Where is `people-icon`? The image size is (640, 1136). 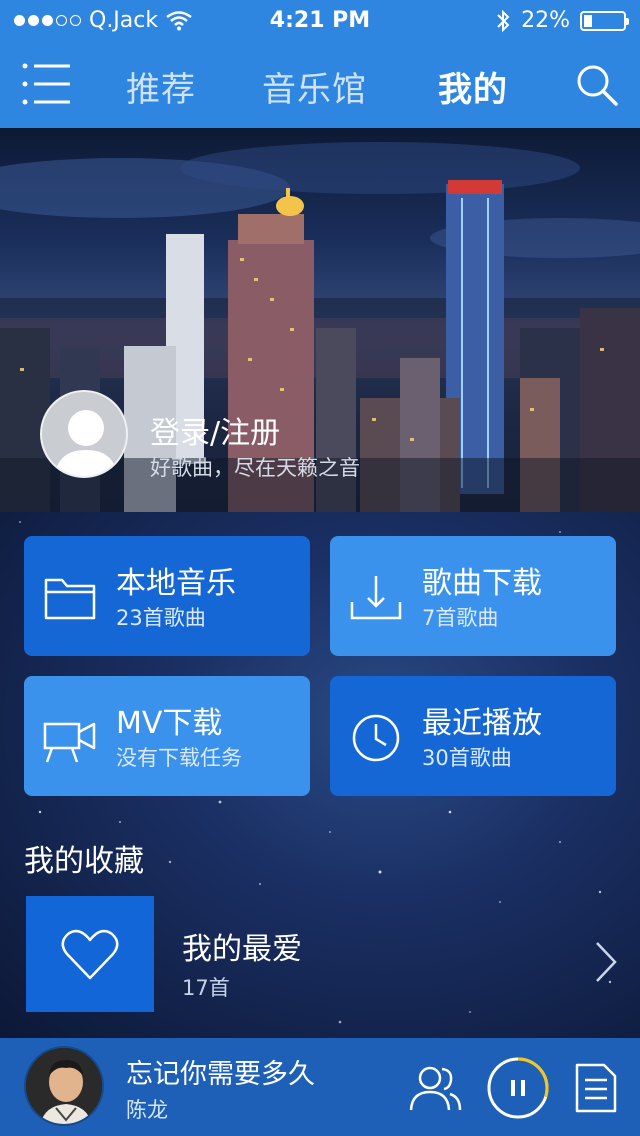
people-icon is located at coordinates (435, 1088).